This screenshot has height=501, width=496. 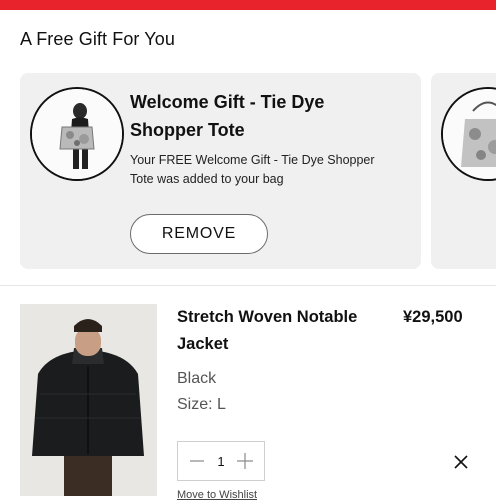 What do you see at coordinates (217, 495) in the screenshot?
I see `move-to-wishlist-link: Move to Wishlist` at bounding box center [217, 495].